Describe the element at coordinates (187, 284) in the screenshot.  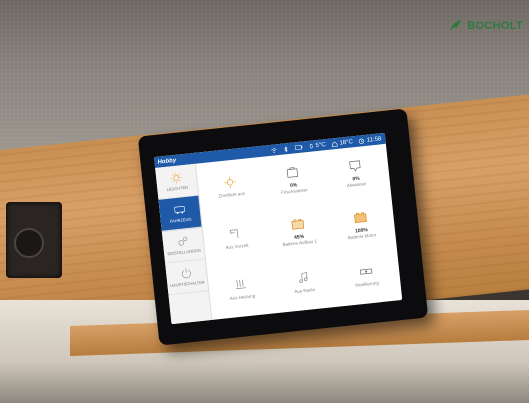
I see `sidebar-item-label: Hauptschalter` at that location.